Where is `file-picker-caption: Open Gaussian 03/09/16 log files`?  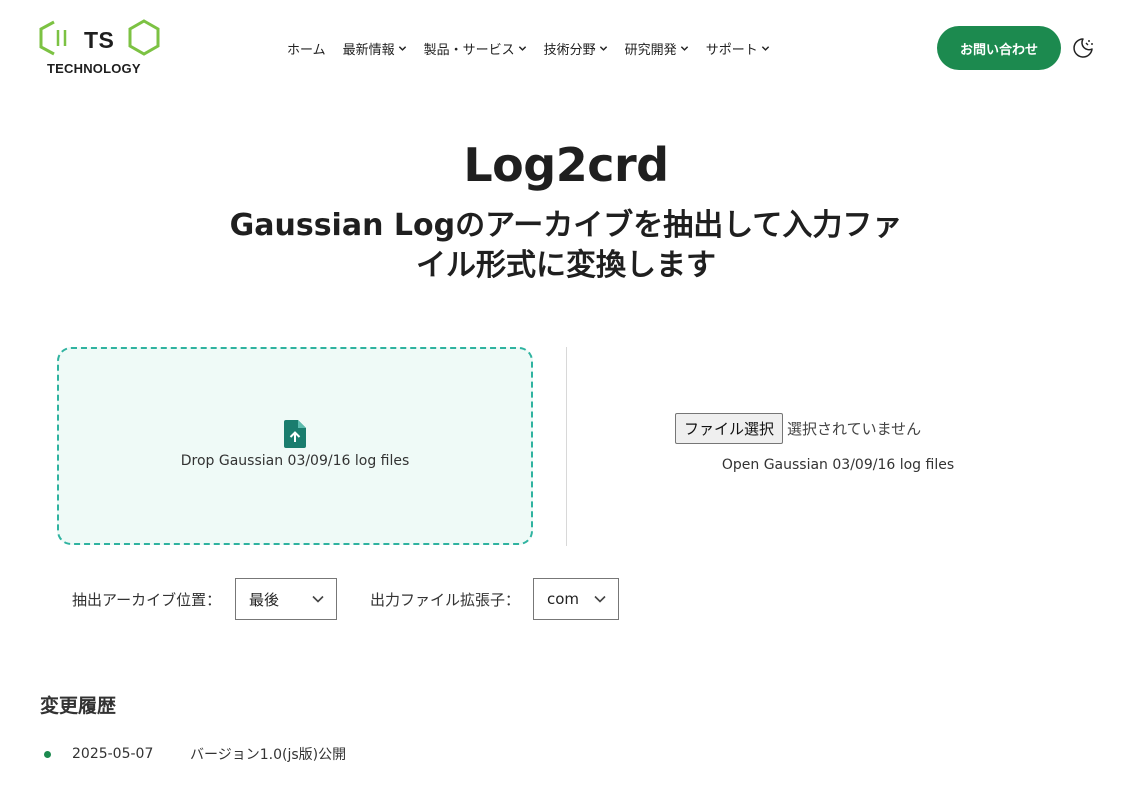
file-picker-caption: Open Gaussian 03/09/16 log files is located at coordinates (838, 465).